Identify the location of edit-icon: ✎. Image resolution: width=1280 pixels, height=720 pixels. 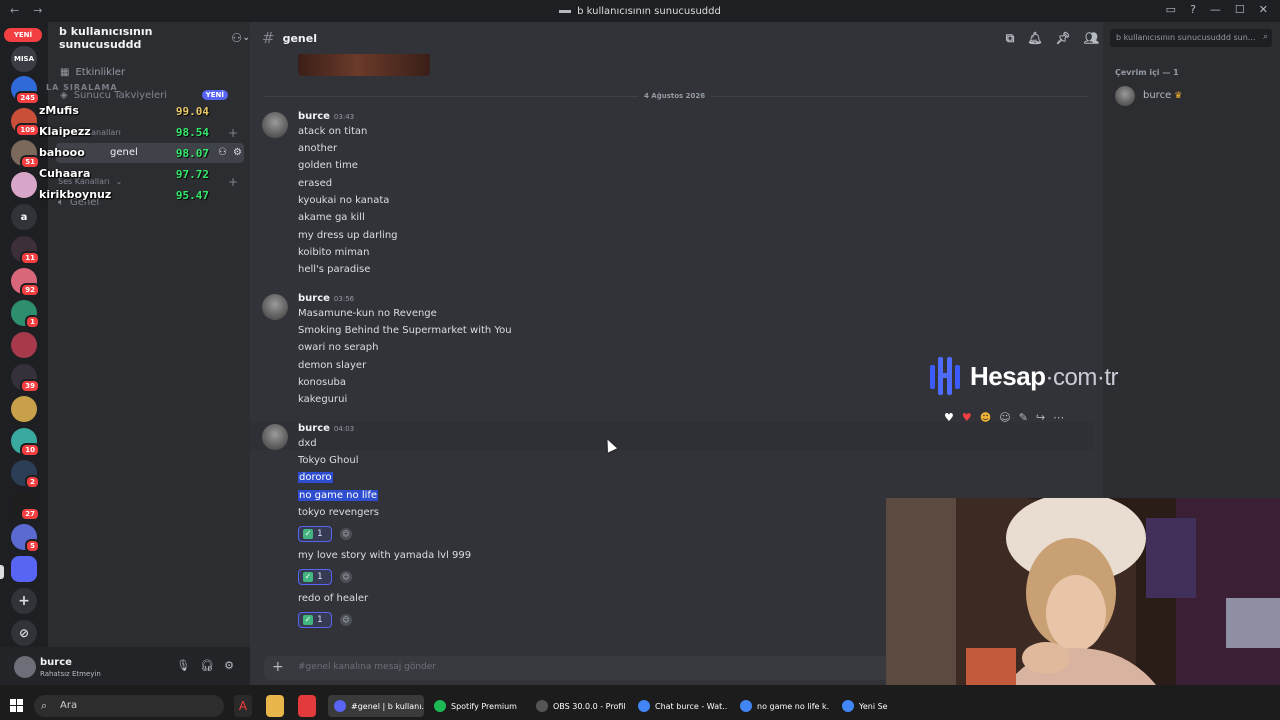
(1023, 417).